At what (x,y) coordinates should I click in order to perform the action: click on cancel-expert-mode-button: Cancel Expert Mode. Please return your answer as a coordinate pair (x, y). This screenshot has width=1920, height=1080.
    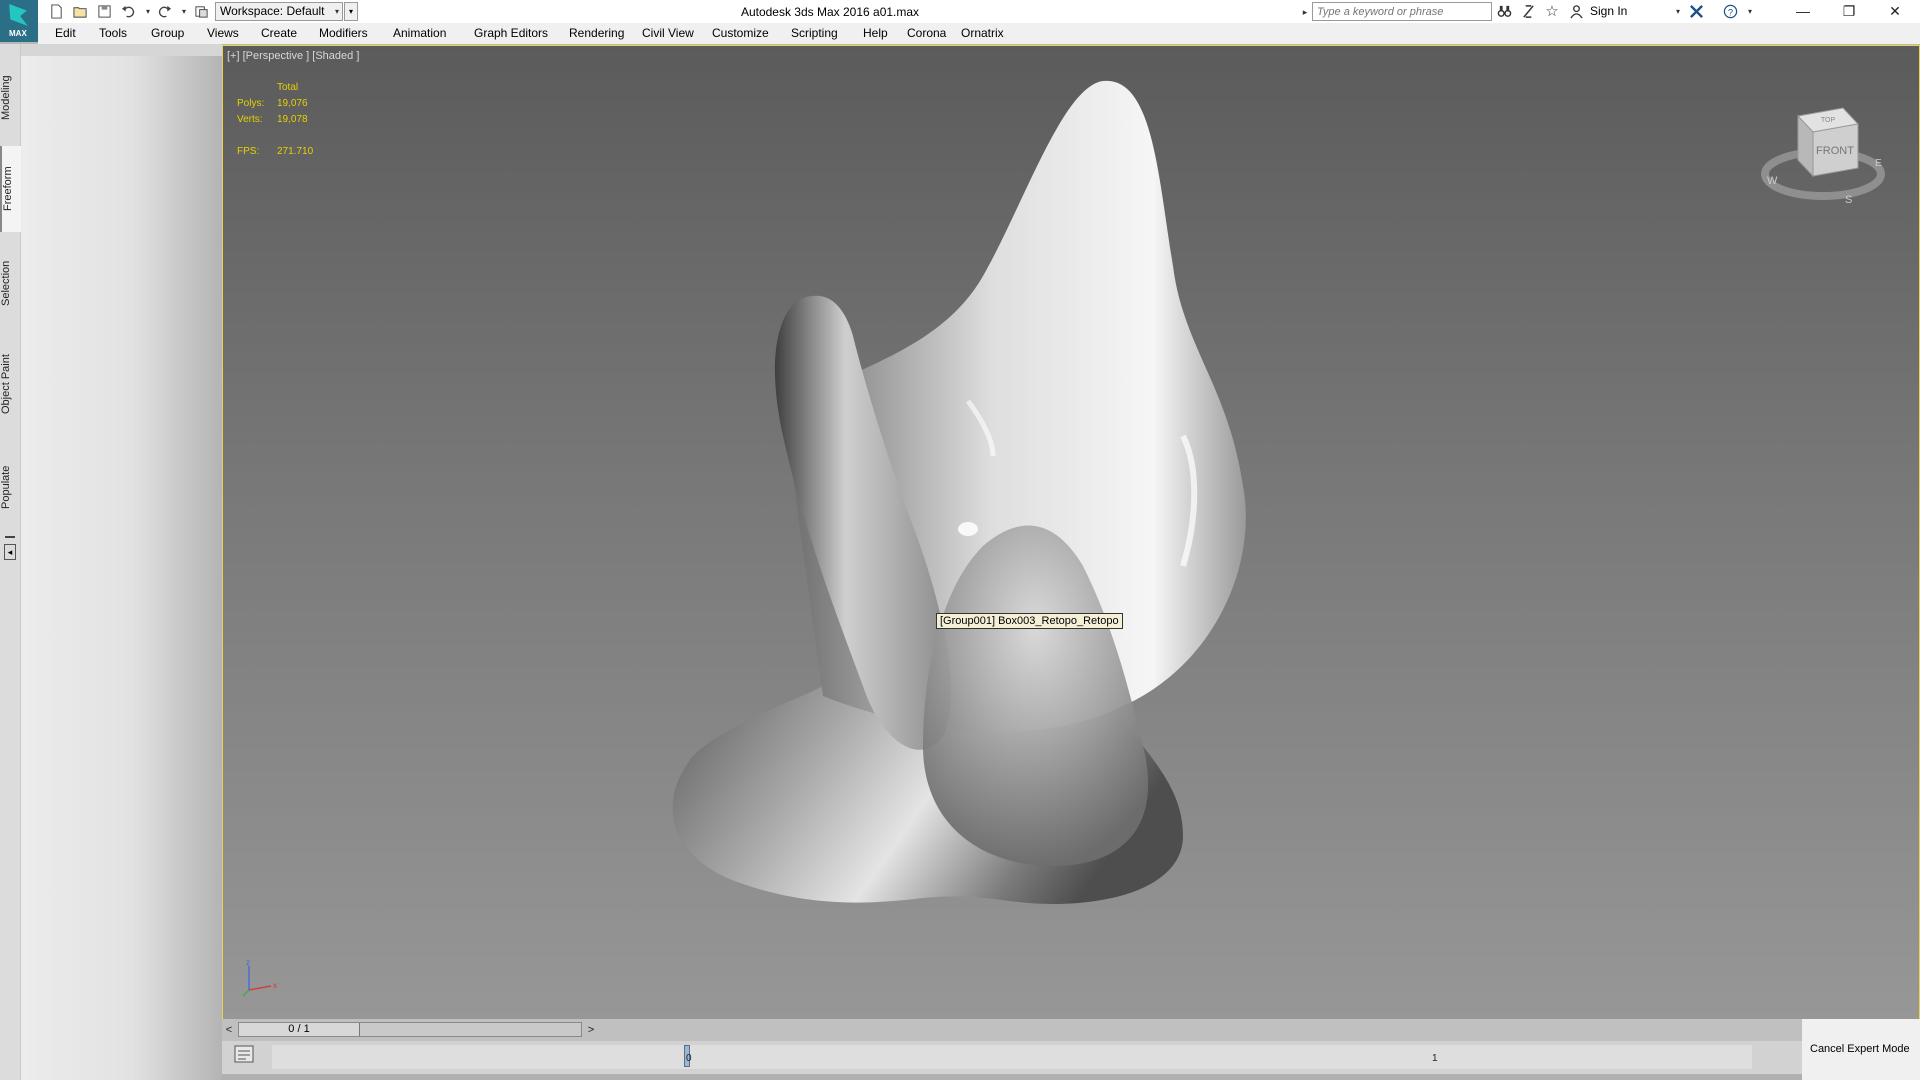
    Looking at the image, I should click on (1860, 1049).